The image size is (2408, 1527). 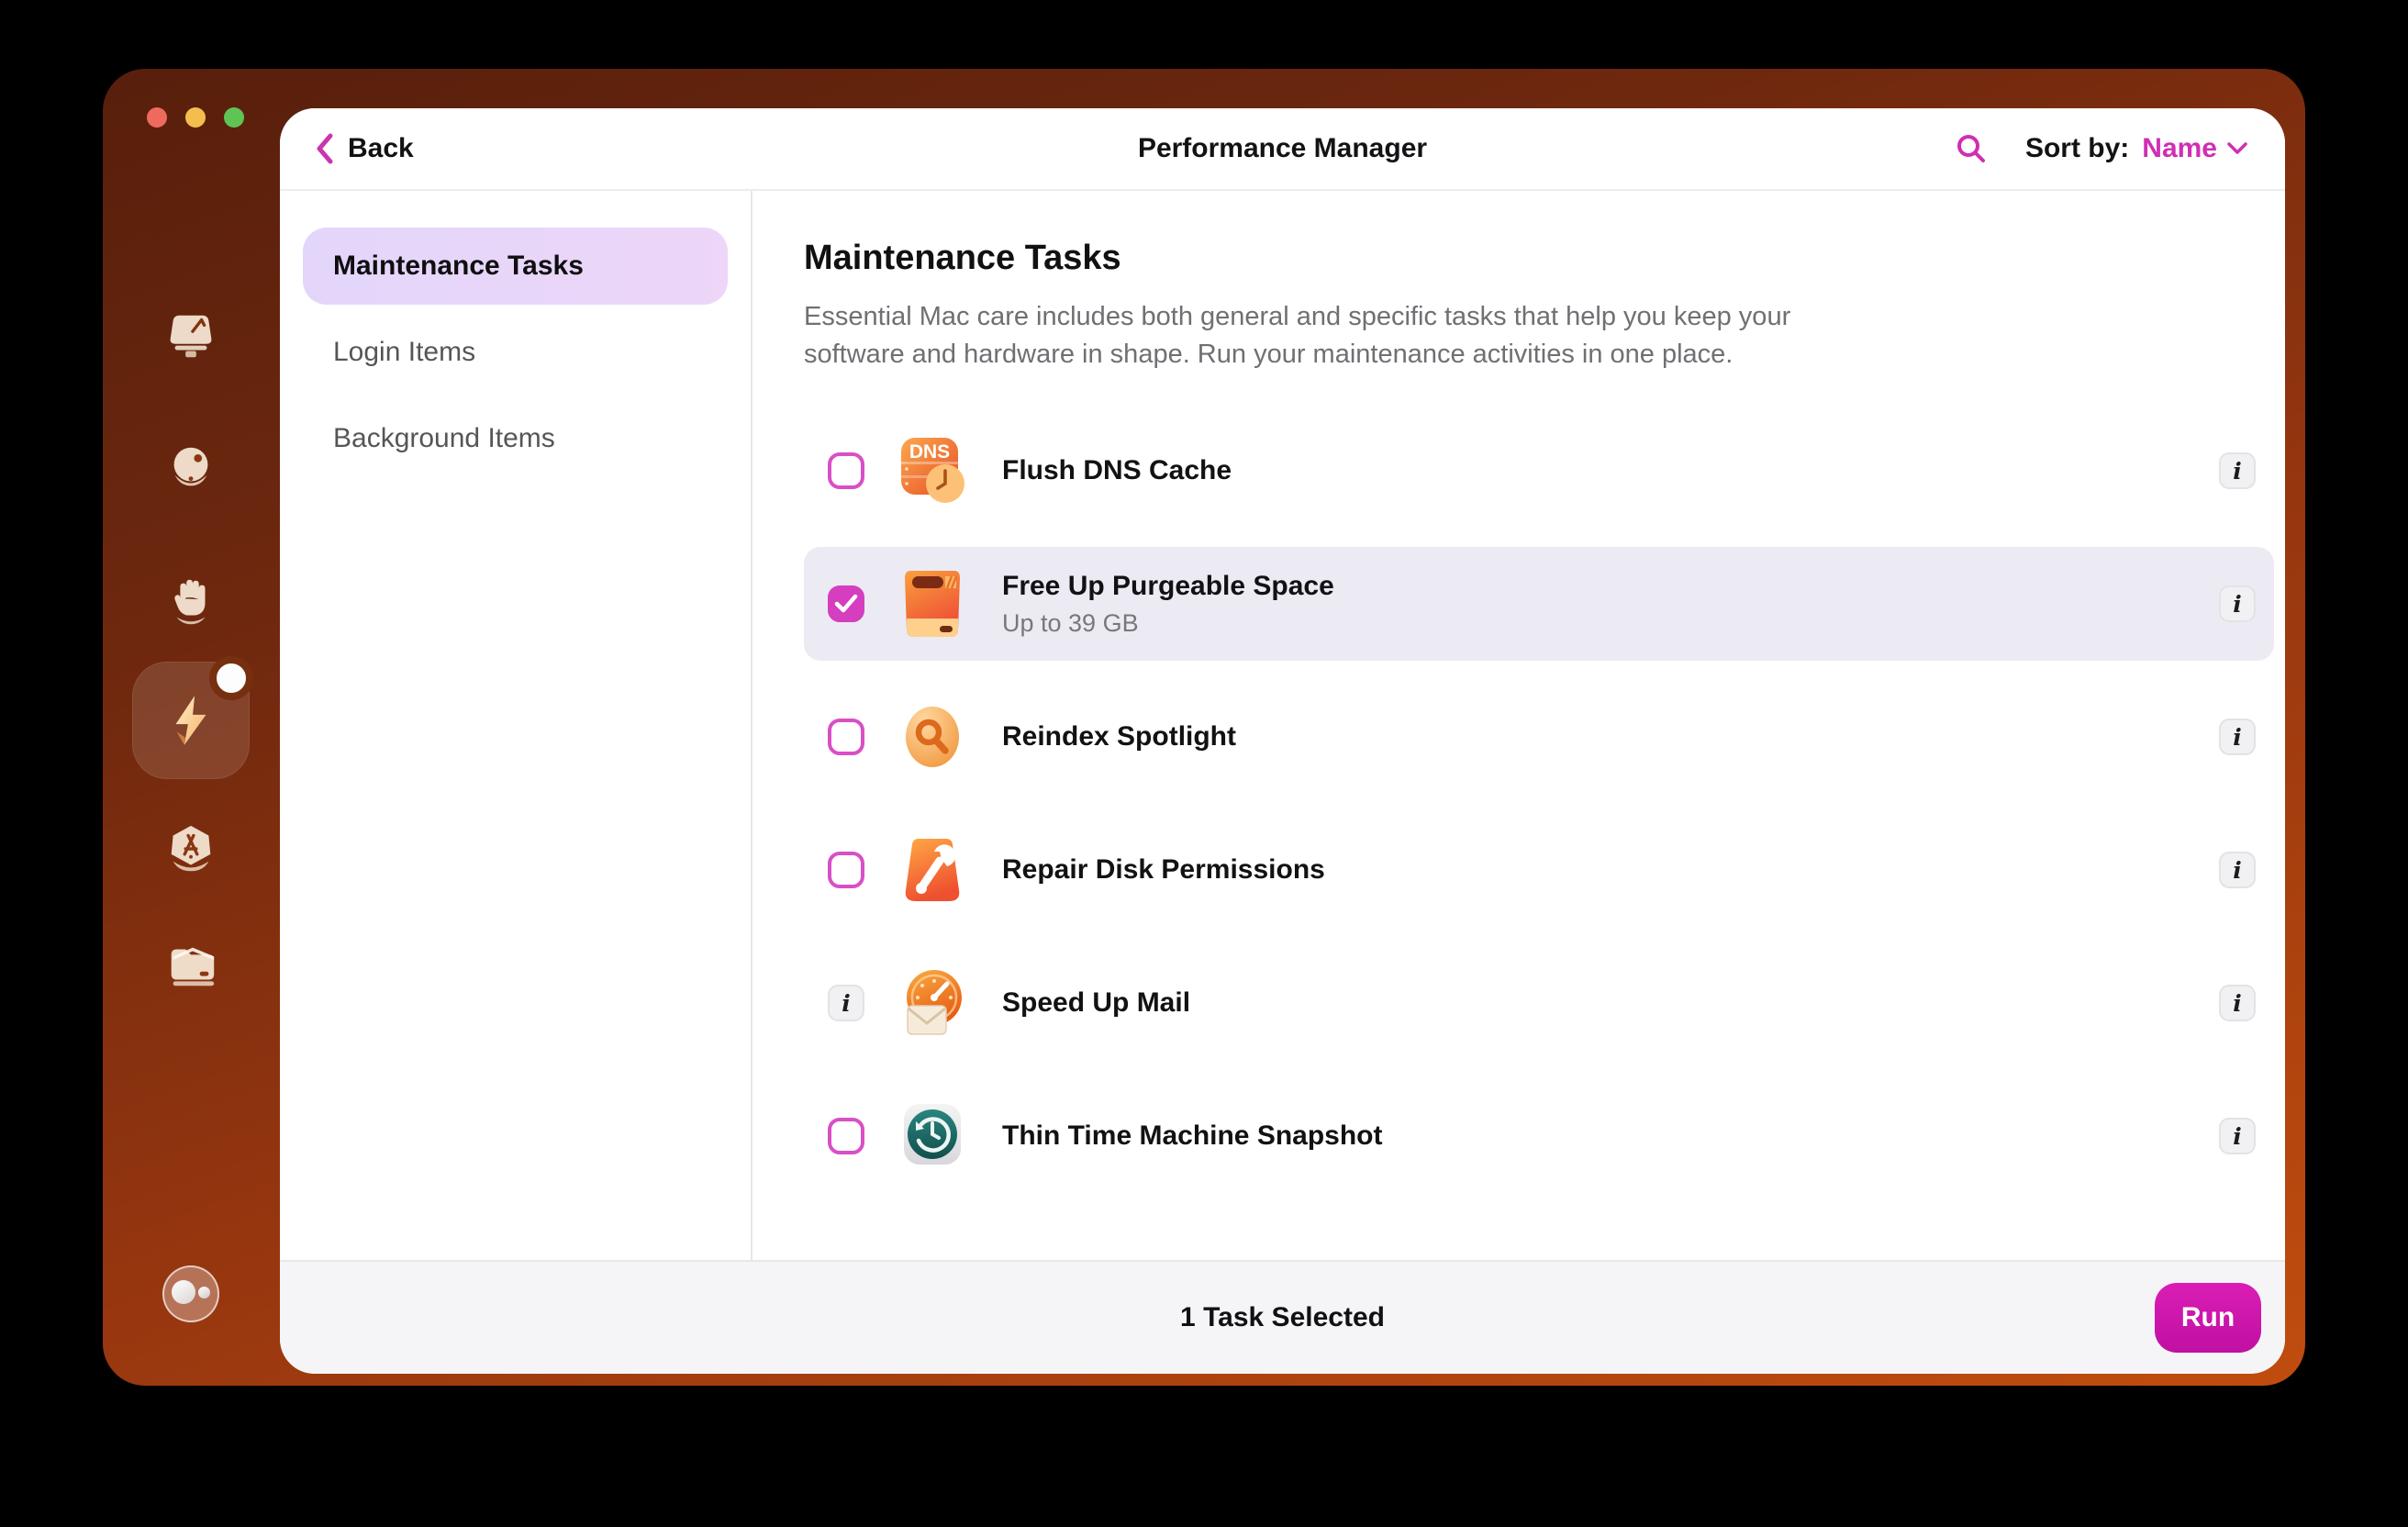 What do you see at coordinates (2180, 148) in the screenshot?
I see `sort-value: Name` at bounding box center [2180, 148].